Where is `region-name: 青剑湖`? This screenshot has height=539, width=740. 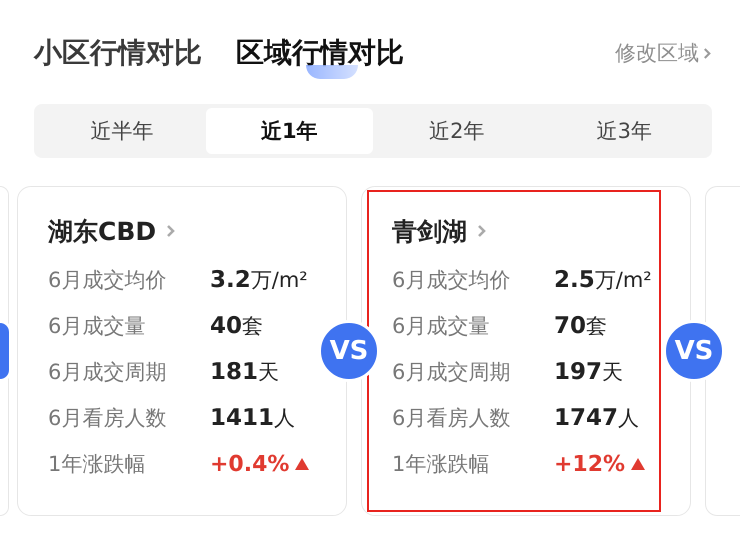 region-name: 青剑湖 is located at coordinates (429, 232).